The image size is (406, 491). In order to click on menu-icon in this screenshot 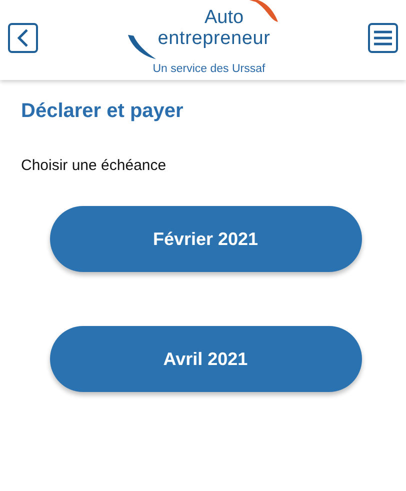, I will do `click(383, 38)`.